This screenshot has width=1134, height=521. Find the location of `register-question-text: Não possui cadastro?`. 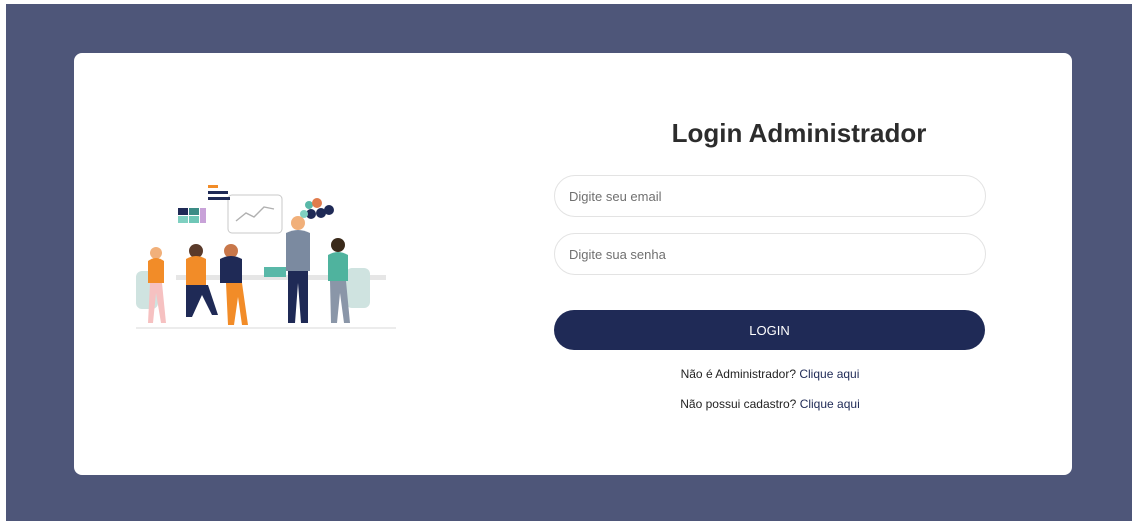

register-question-text: Não possui cadastro? is located at coordinates (738, 404).